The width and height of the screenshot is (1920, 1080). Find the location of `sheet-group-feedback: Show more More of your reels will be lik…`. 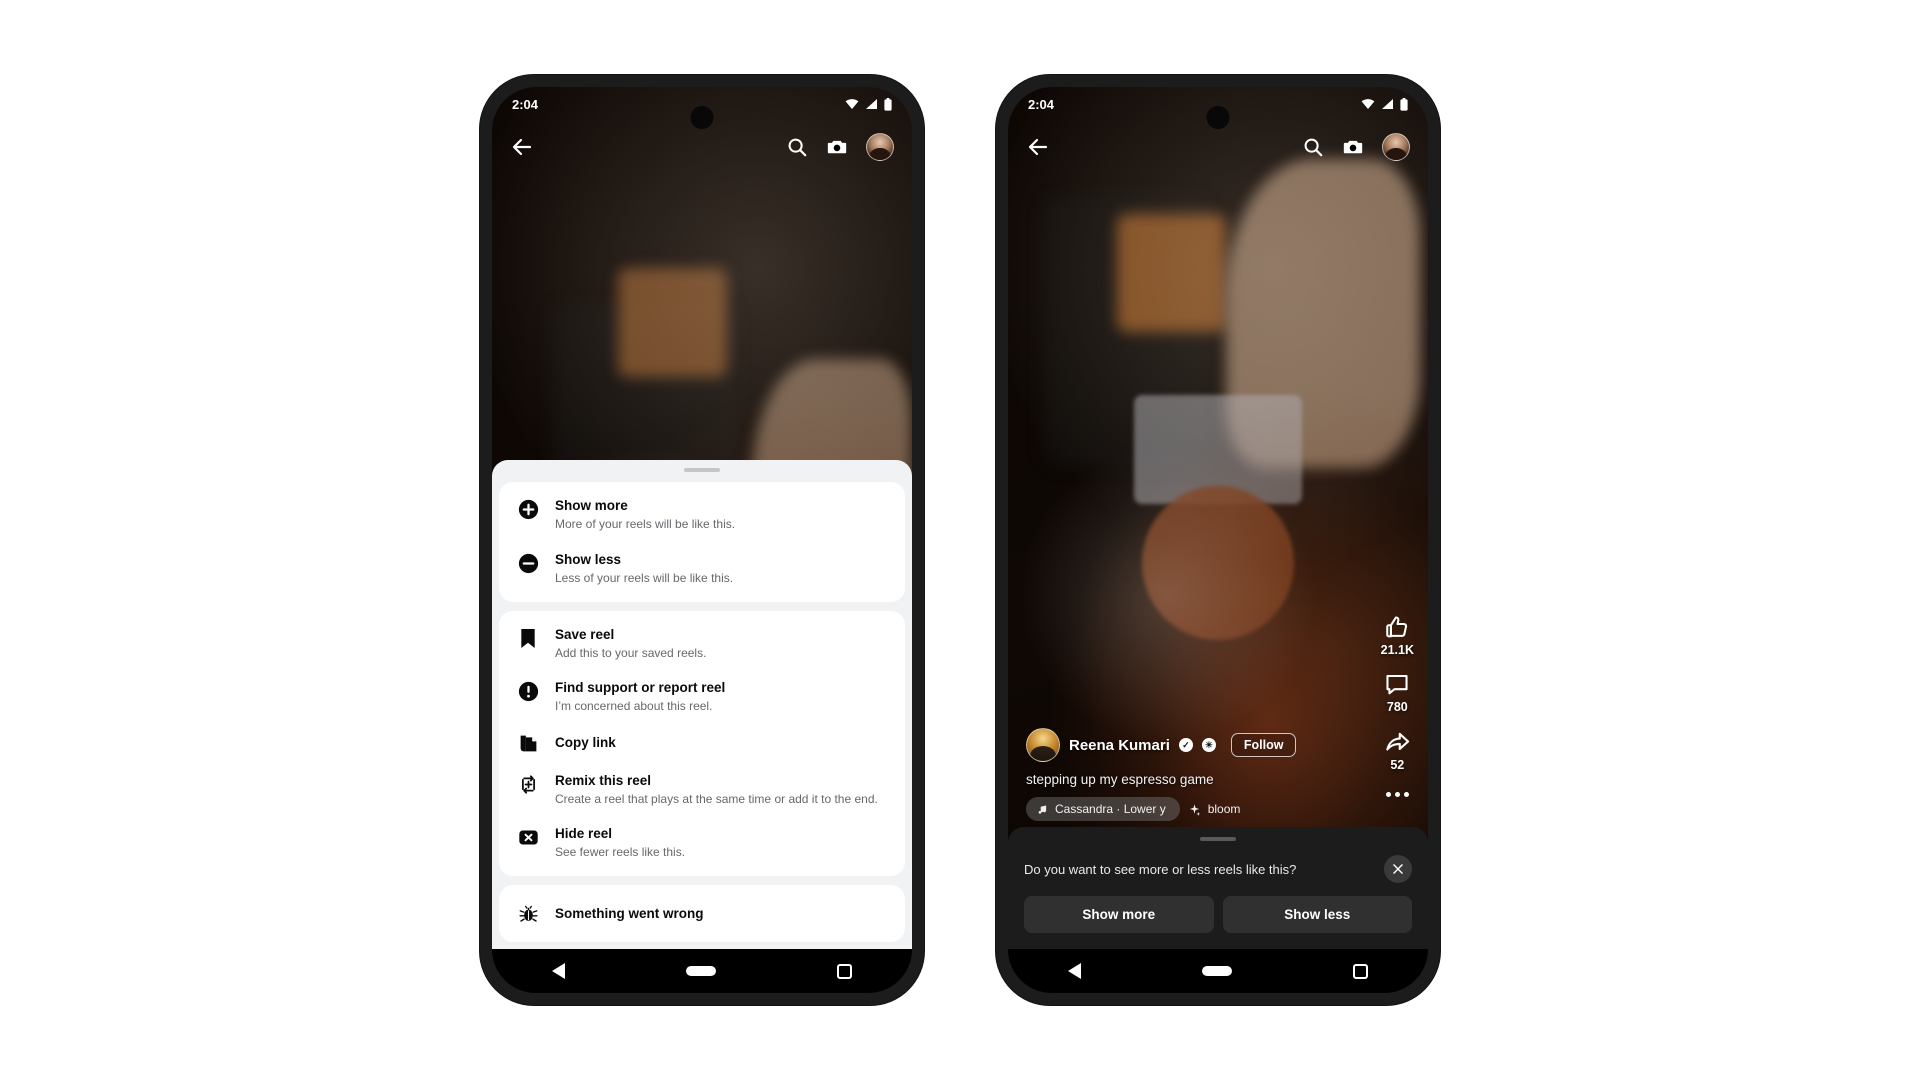

sheet-group-feedback: Show more More of your reels will be lik… is located at coordinates (702, 542).